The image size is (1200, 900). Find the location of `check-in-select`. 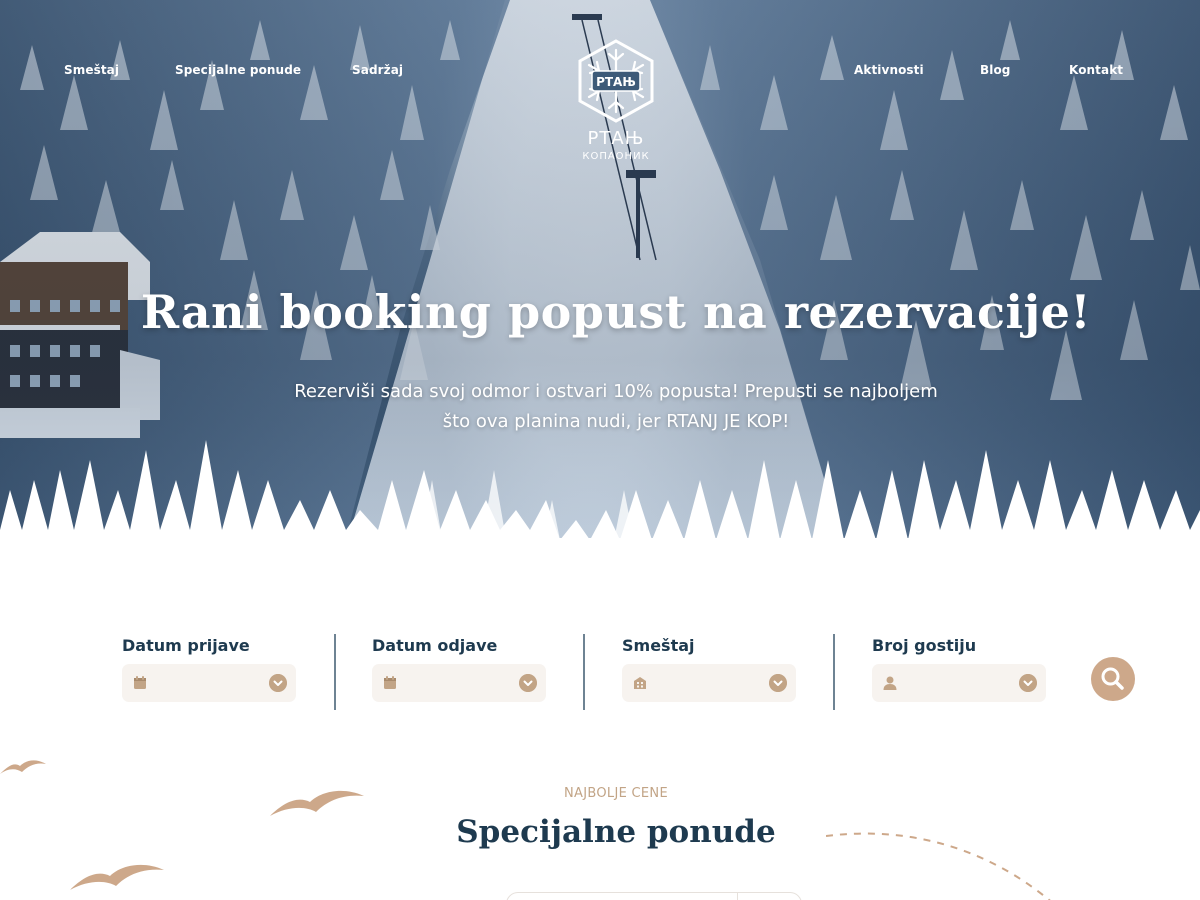

check-in-select is located at coordinates (209, 683).